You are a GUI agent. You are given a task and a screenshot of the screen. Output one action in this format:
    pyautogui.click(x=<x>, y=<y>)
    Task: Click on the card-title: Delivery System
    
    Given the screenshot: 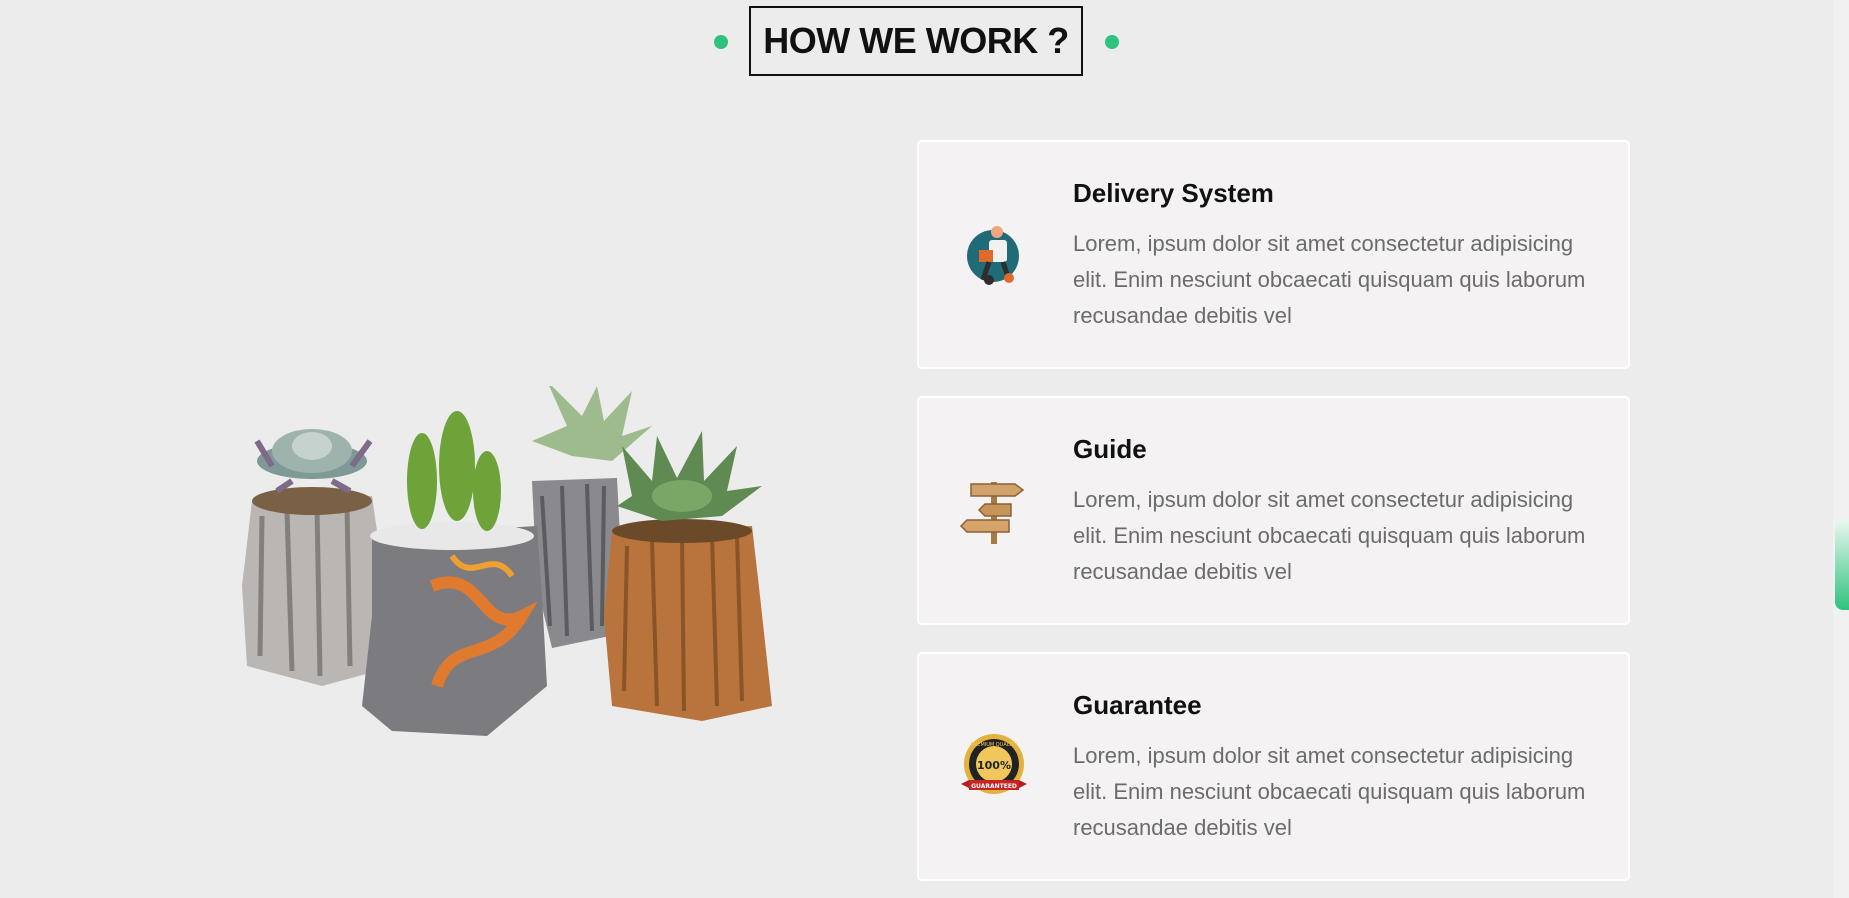 What is the action you would take?
    pyautogui.click(x=1173, y=193)
    